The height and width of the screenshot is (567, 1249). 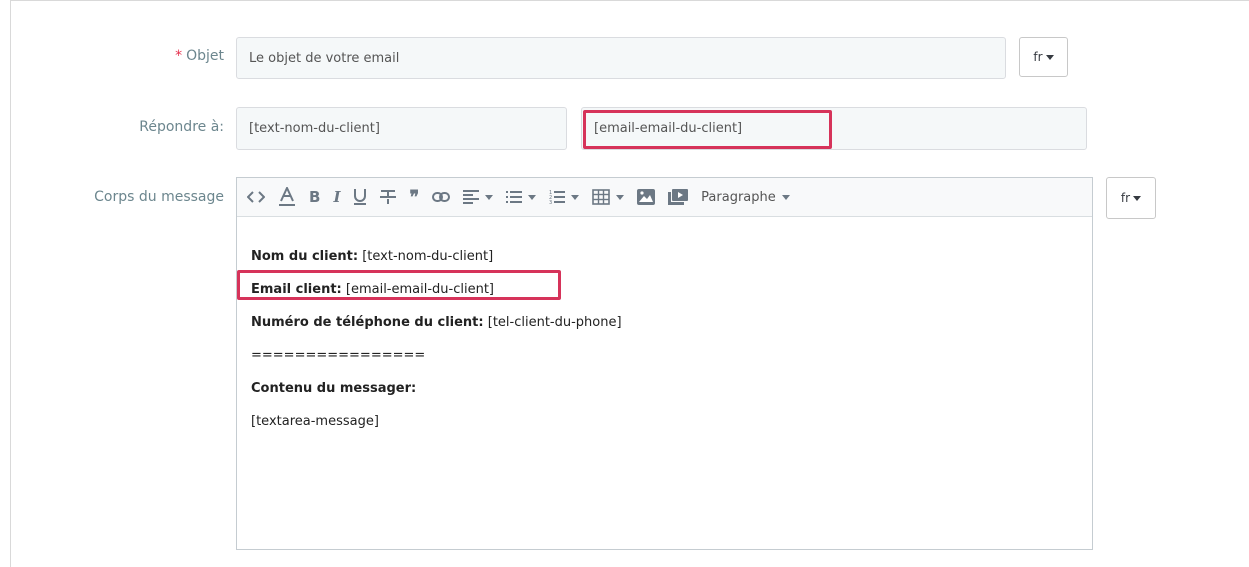 I want to click on image-icon, so click(x=646, y=197).